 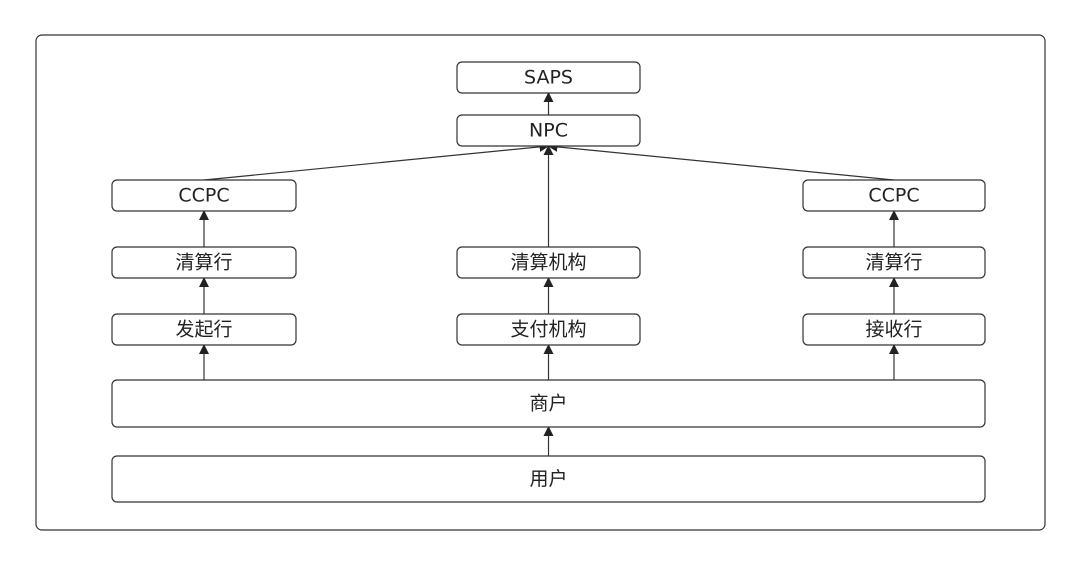 I want to click on node-user: 用户, so click(x=548, y=479).